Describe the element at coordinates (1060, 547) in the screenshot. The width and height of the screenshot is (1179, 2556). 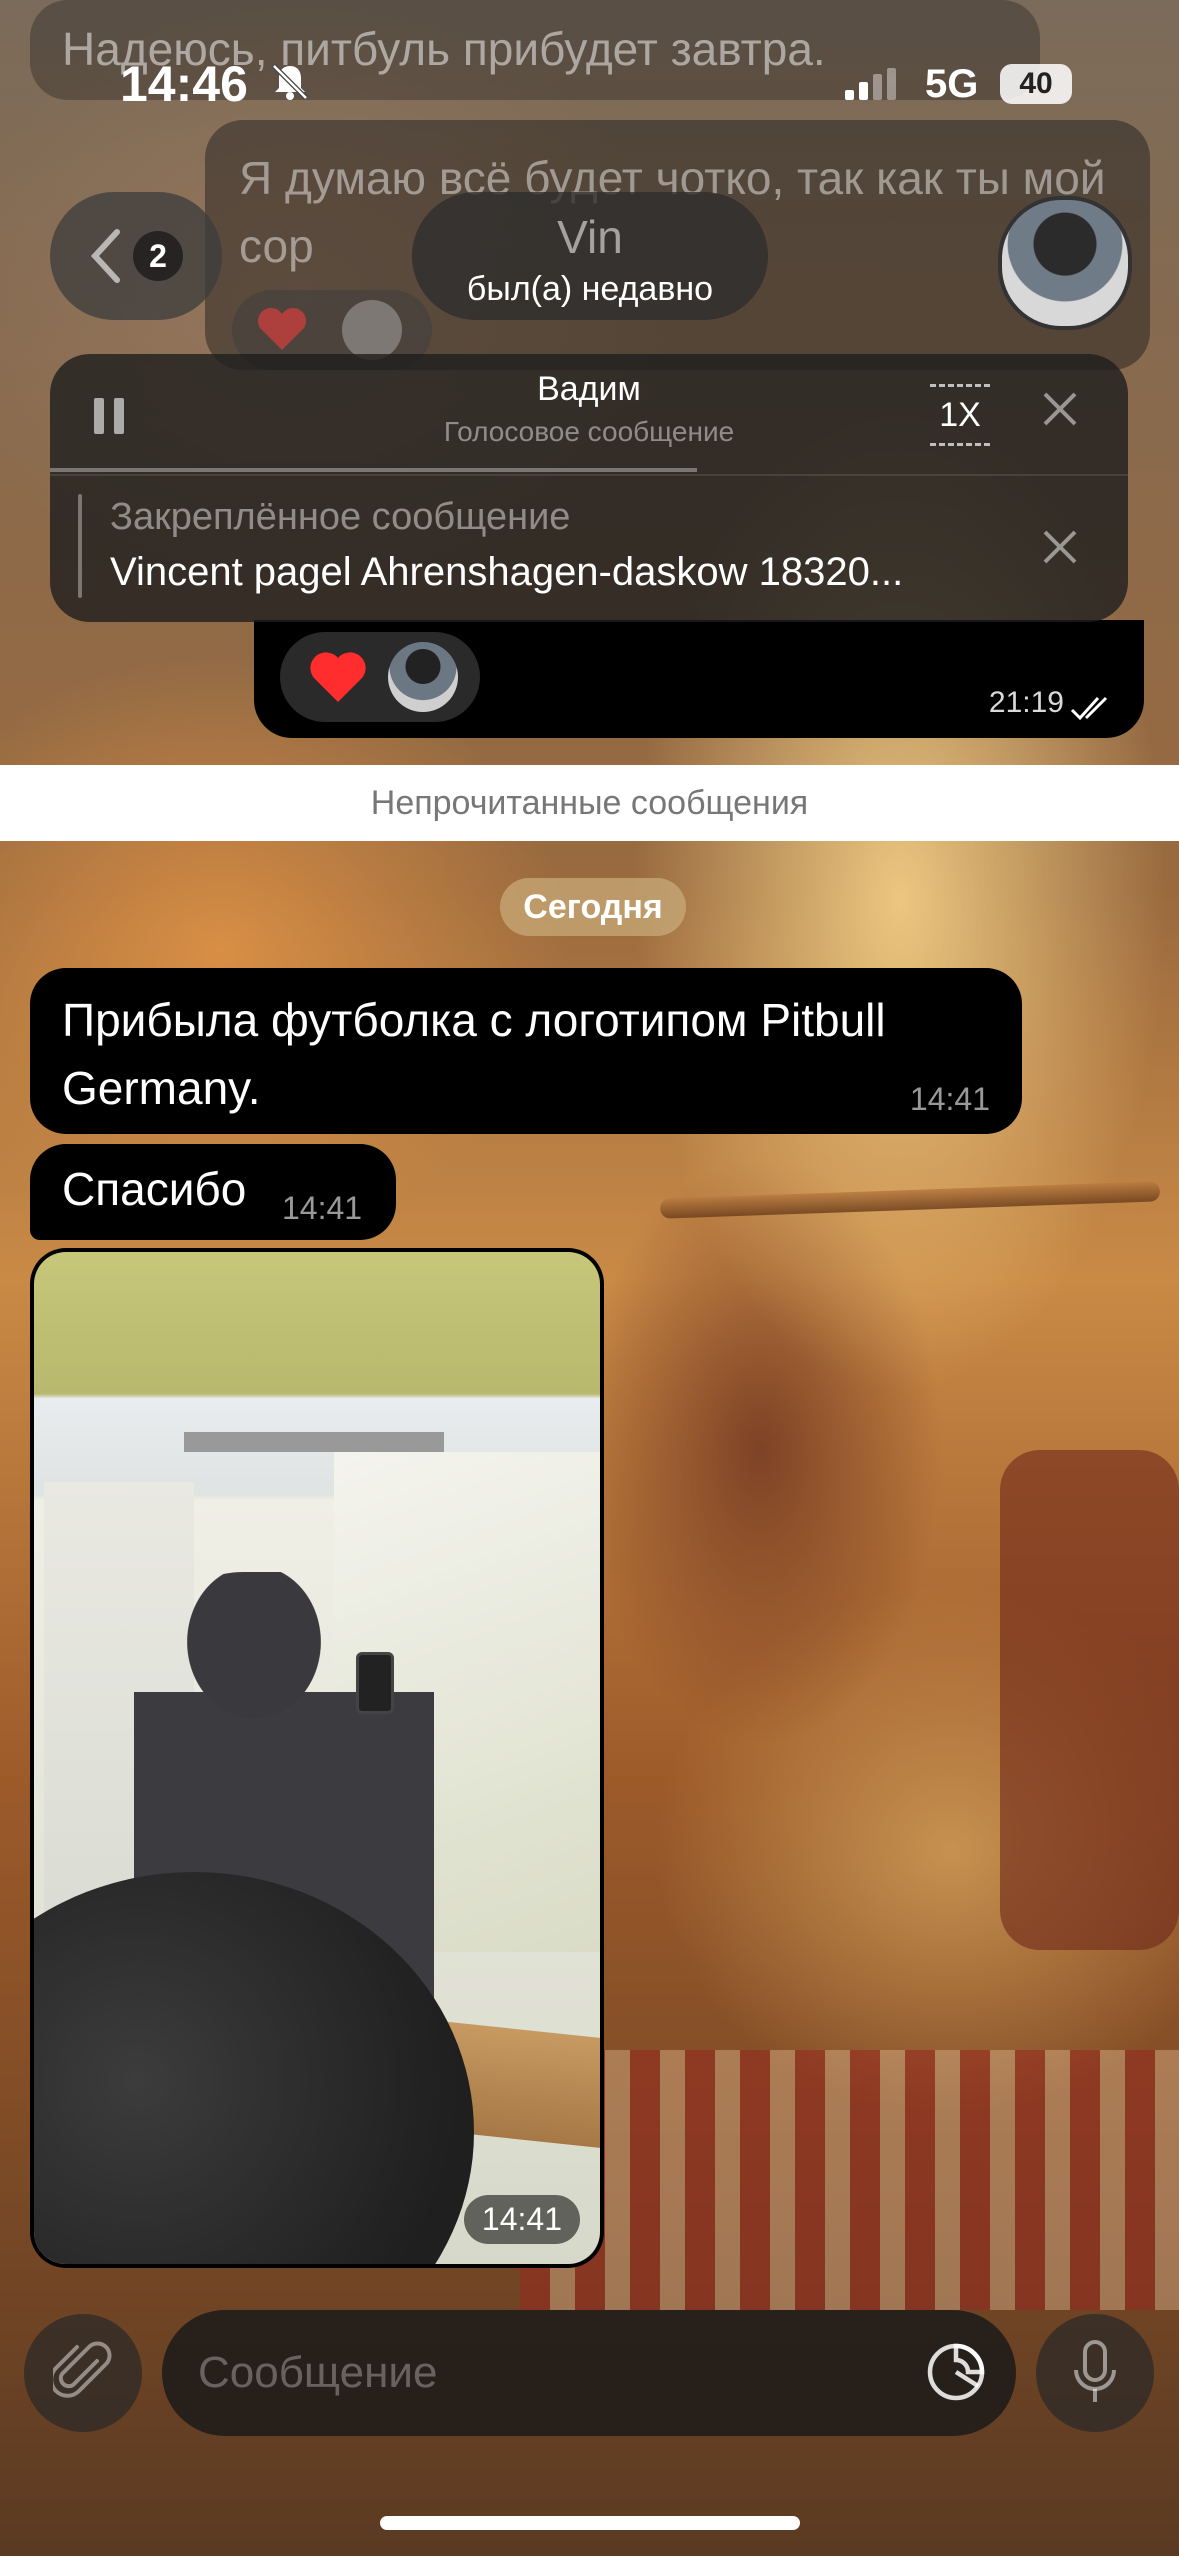
I see `close-pinned-icon` at that location.